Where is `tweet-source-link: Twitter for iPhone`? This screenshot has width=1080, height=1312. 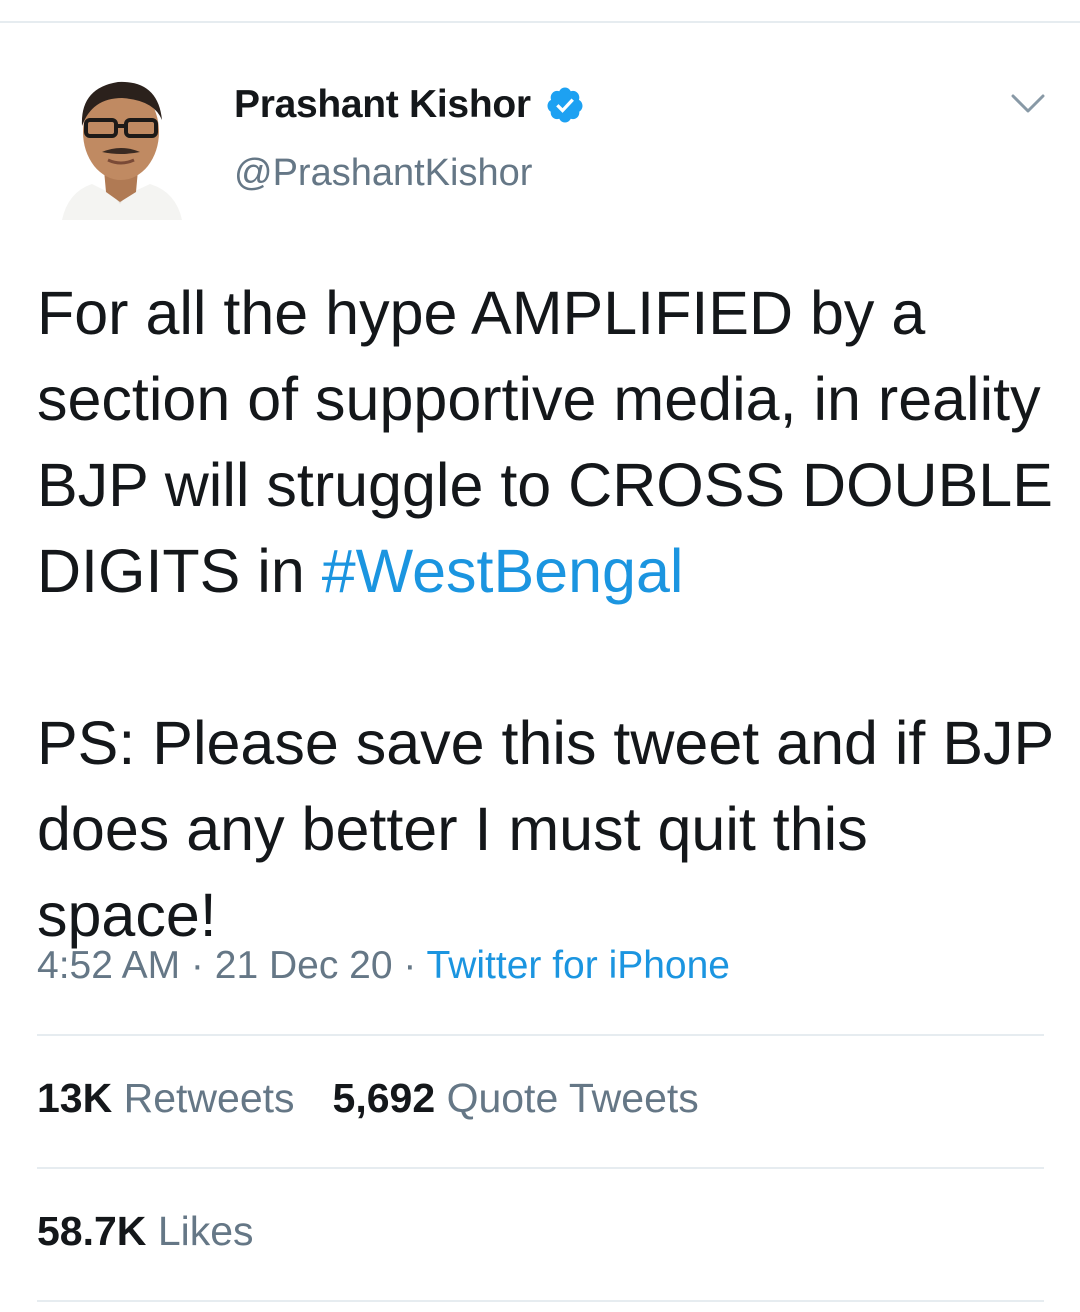
tweet-source-link: Twitter for iPhone is located at coordinates (578, 965).